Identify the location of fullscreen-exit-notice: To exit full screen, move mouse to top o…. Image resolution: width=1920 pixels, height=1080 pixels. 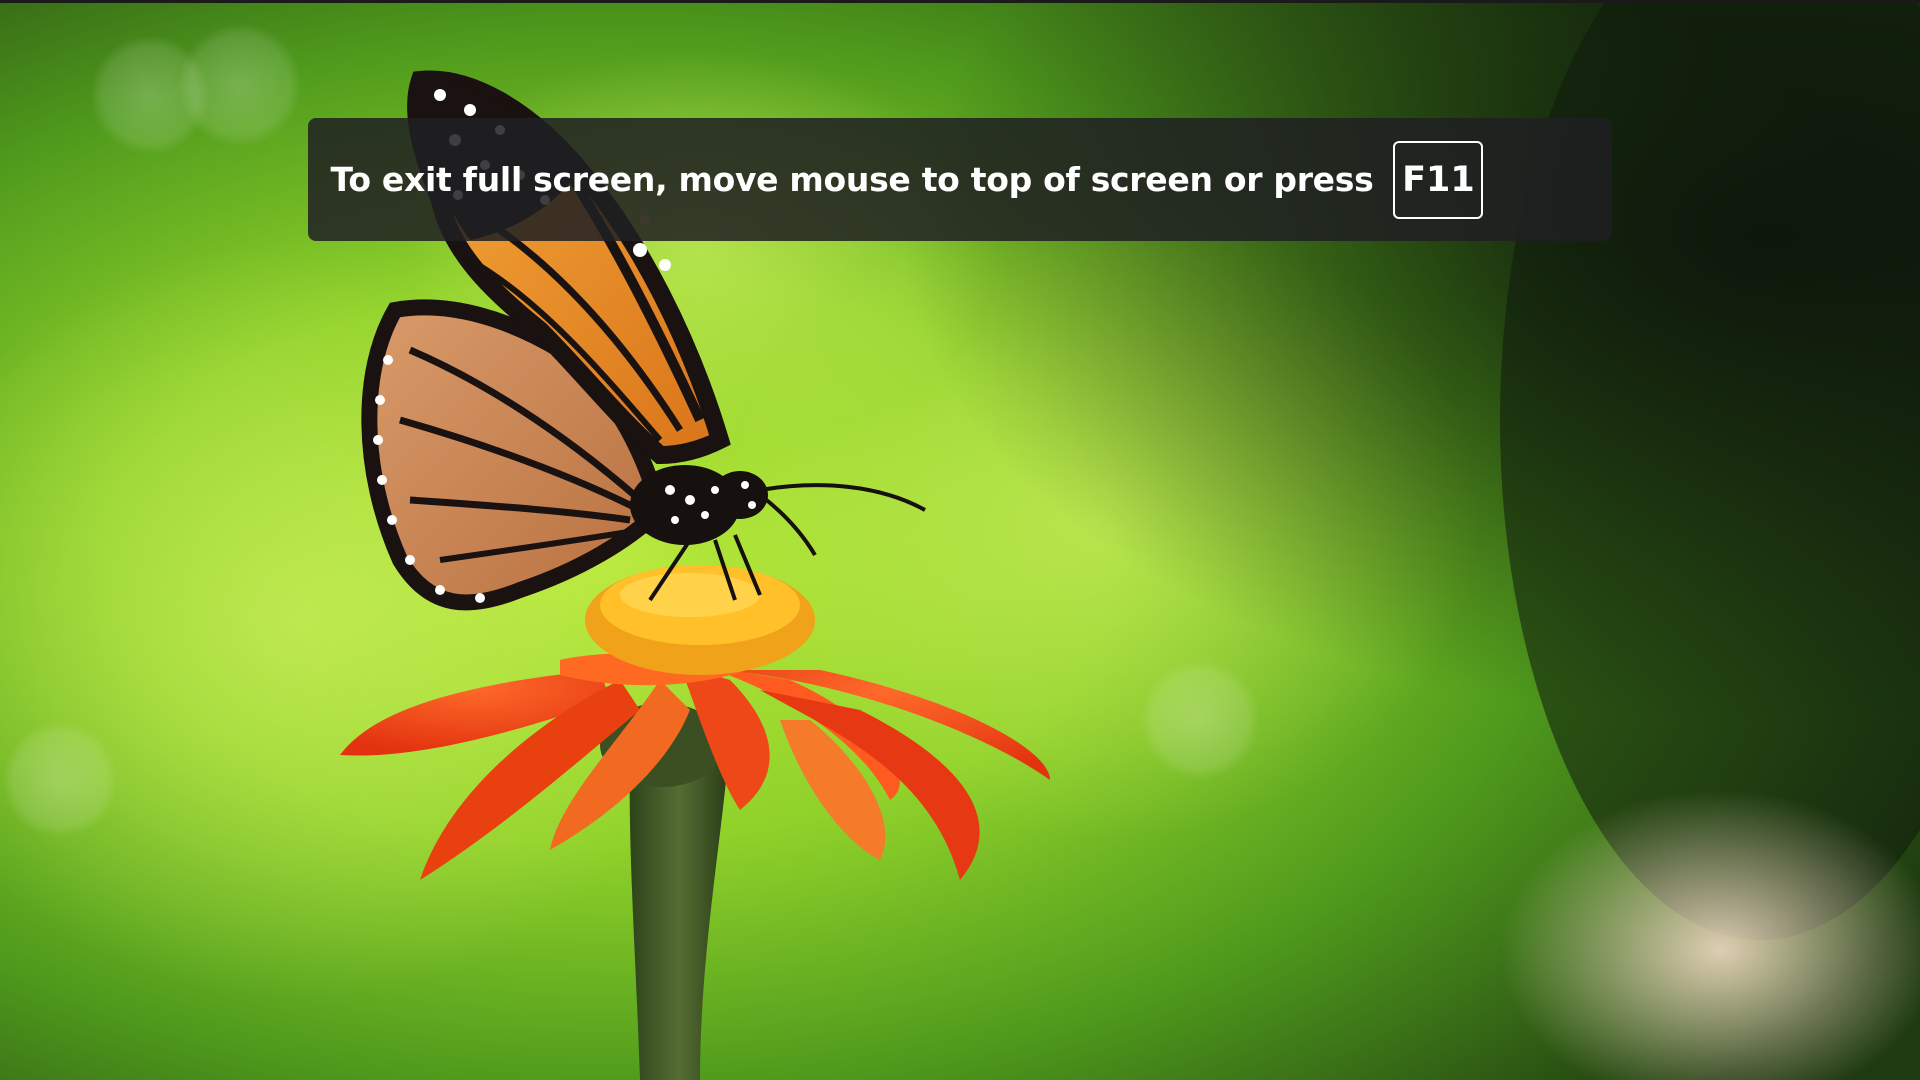
(960, 179).